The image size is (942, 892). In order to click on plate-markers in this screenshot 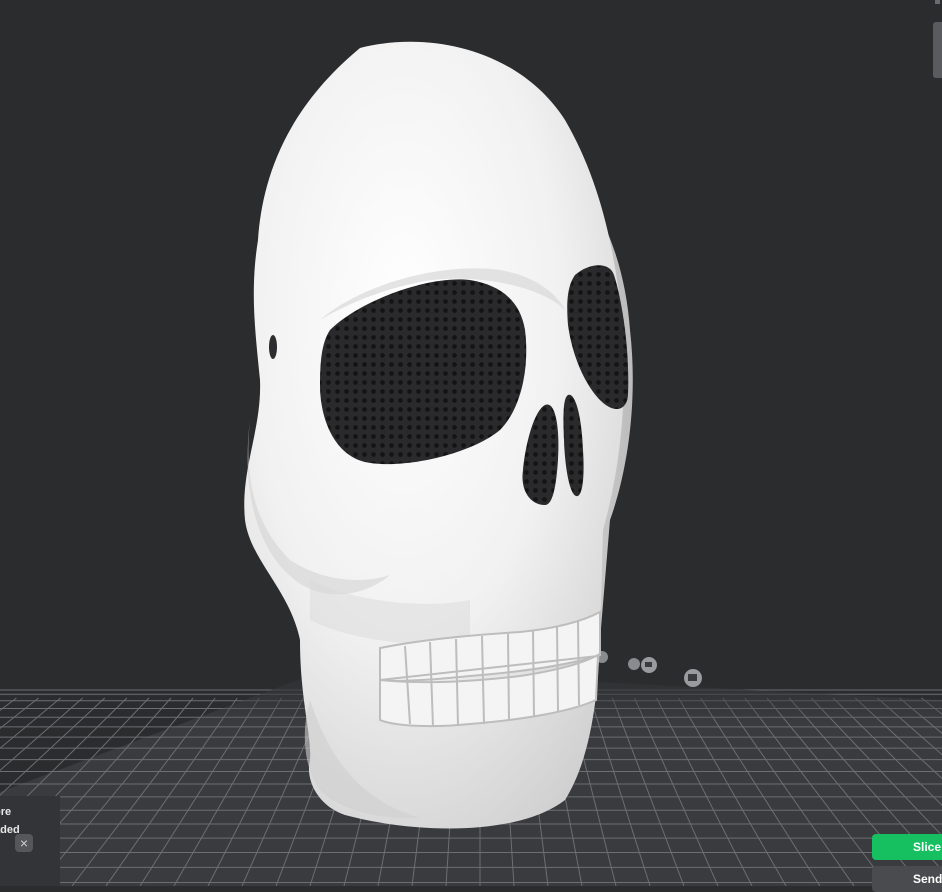, I will do `click(649, 669)`.